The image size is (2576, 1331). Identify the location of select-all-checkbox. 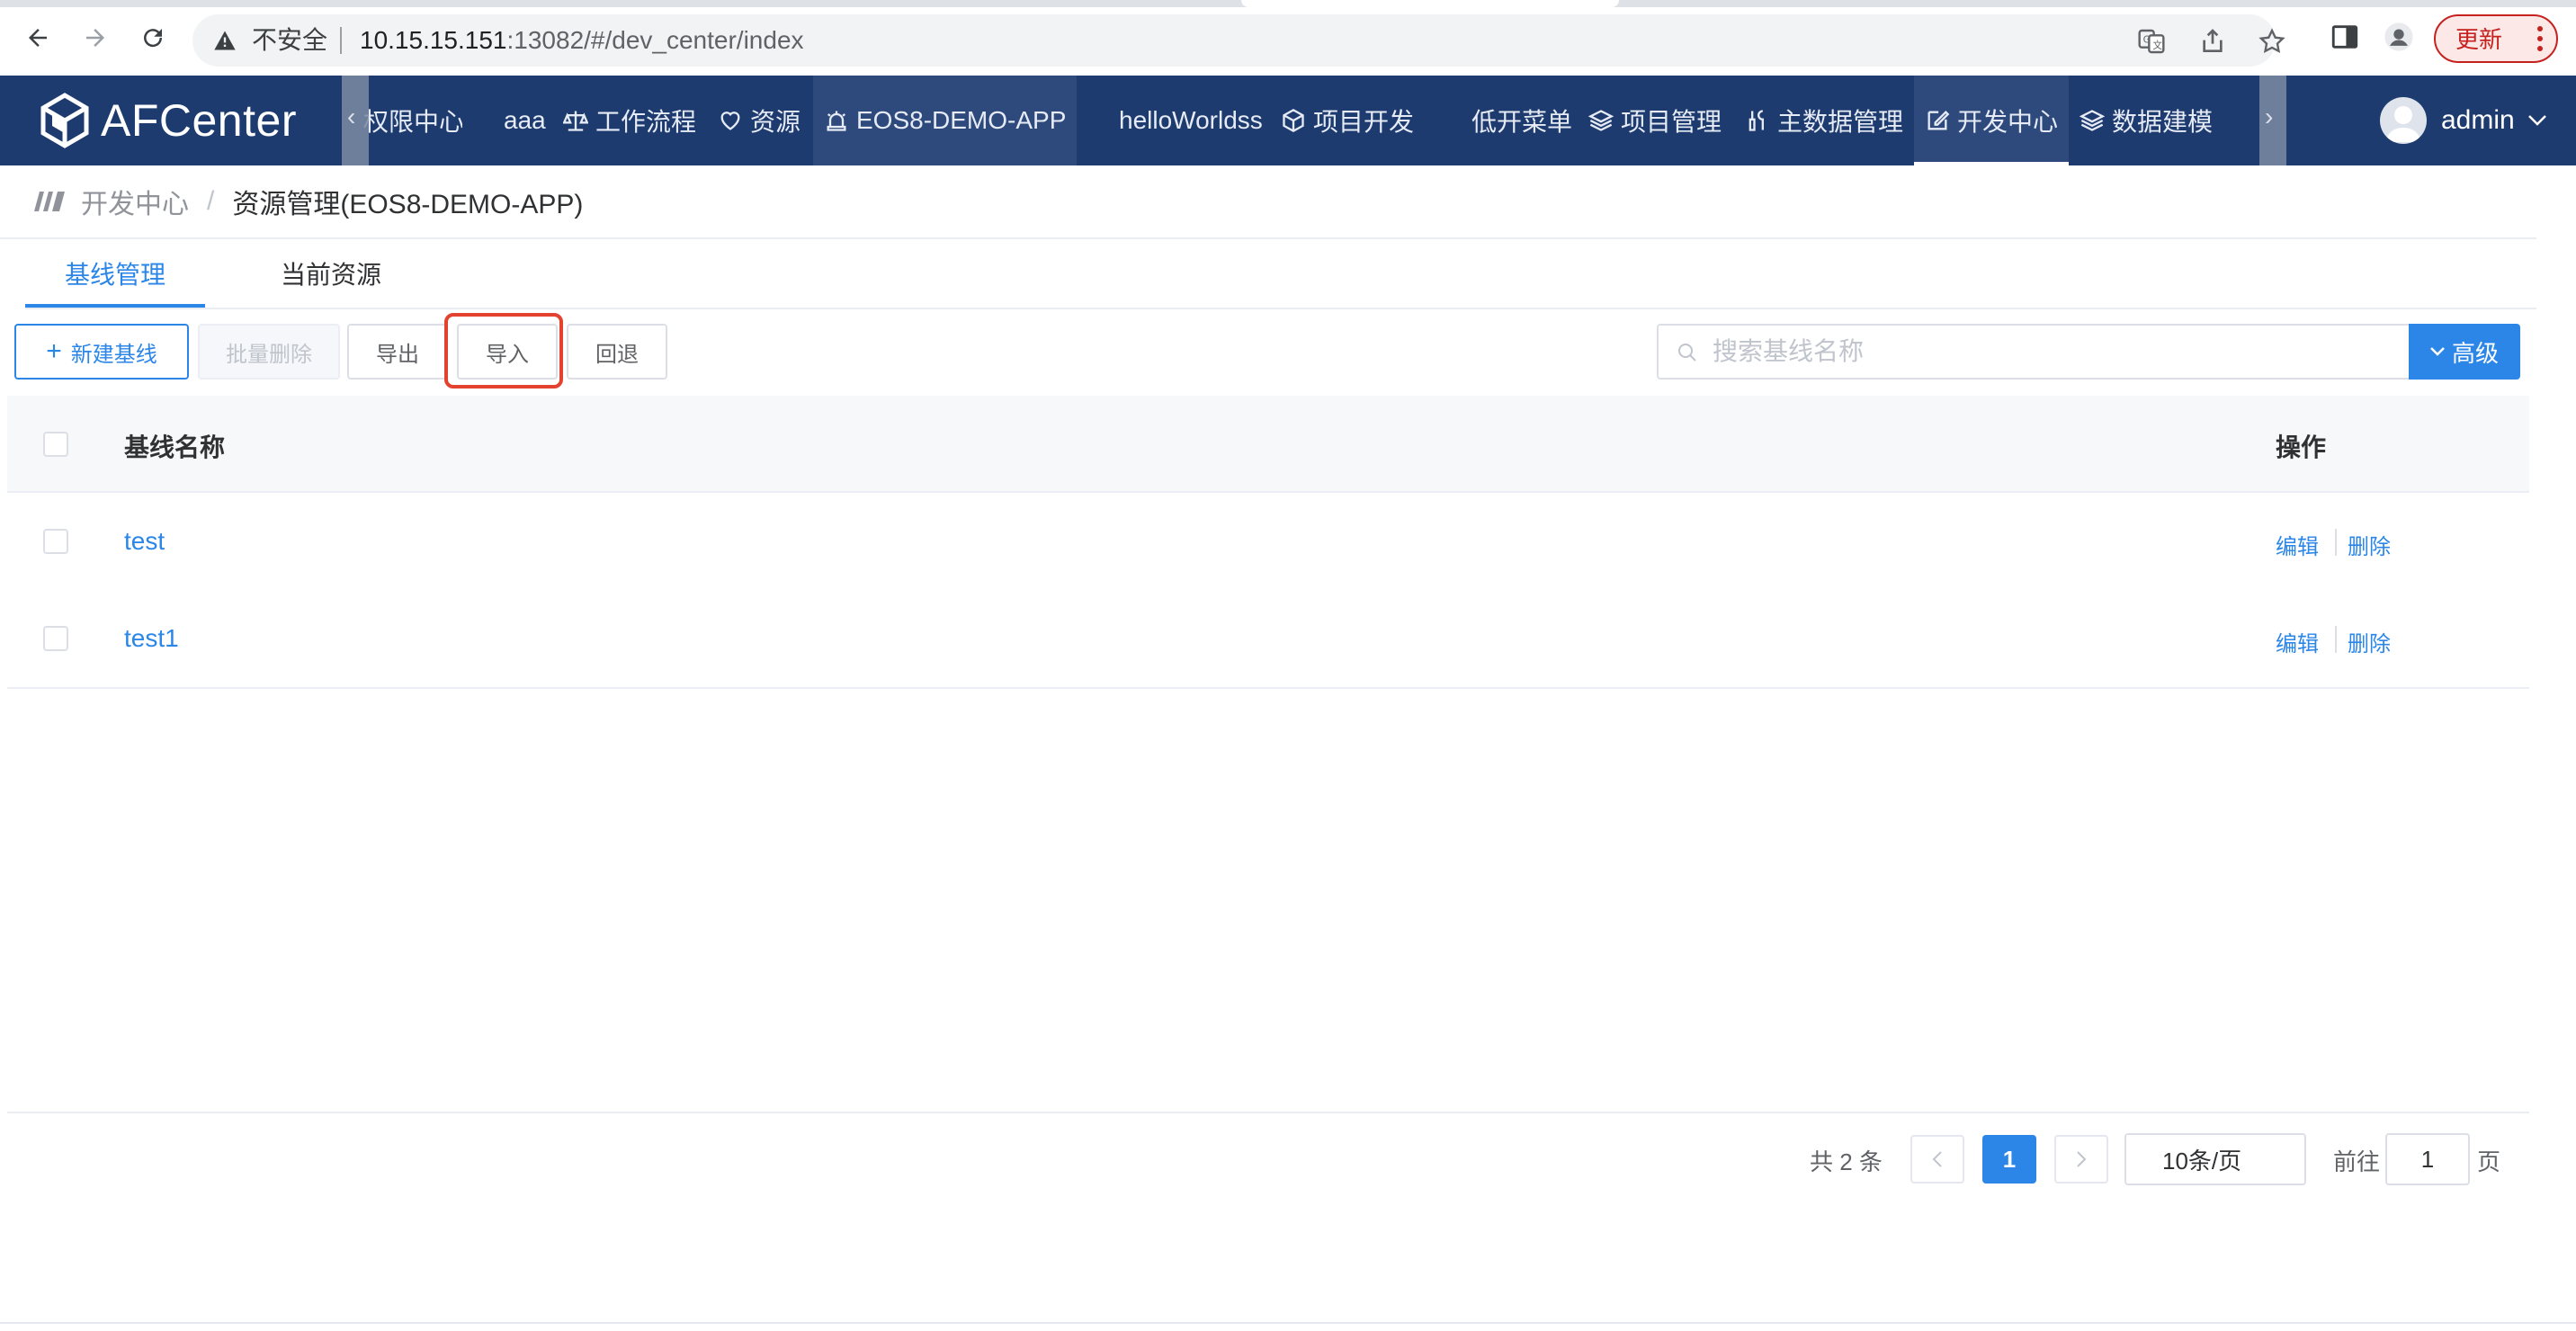
(55, 444).